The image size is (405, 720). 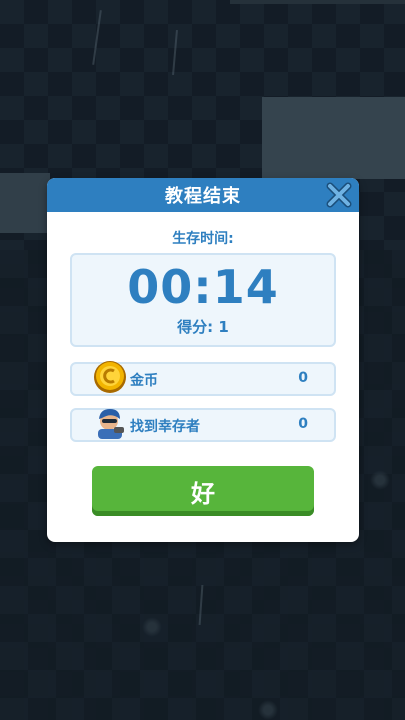 I want to click on survivors-label: 找到幸存者, so click(x=165, y=427).